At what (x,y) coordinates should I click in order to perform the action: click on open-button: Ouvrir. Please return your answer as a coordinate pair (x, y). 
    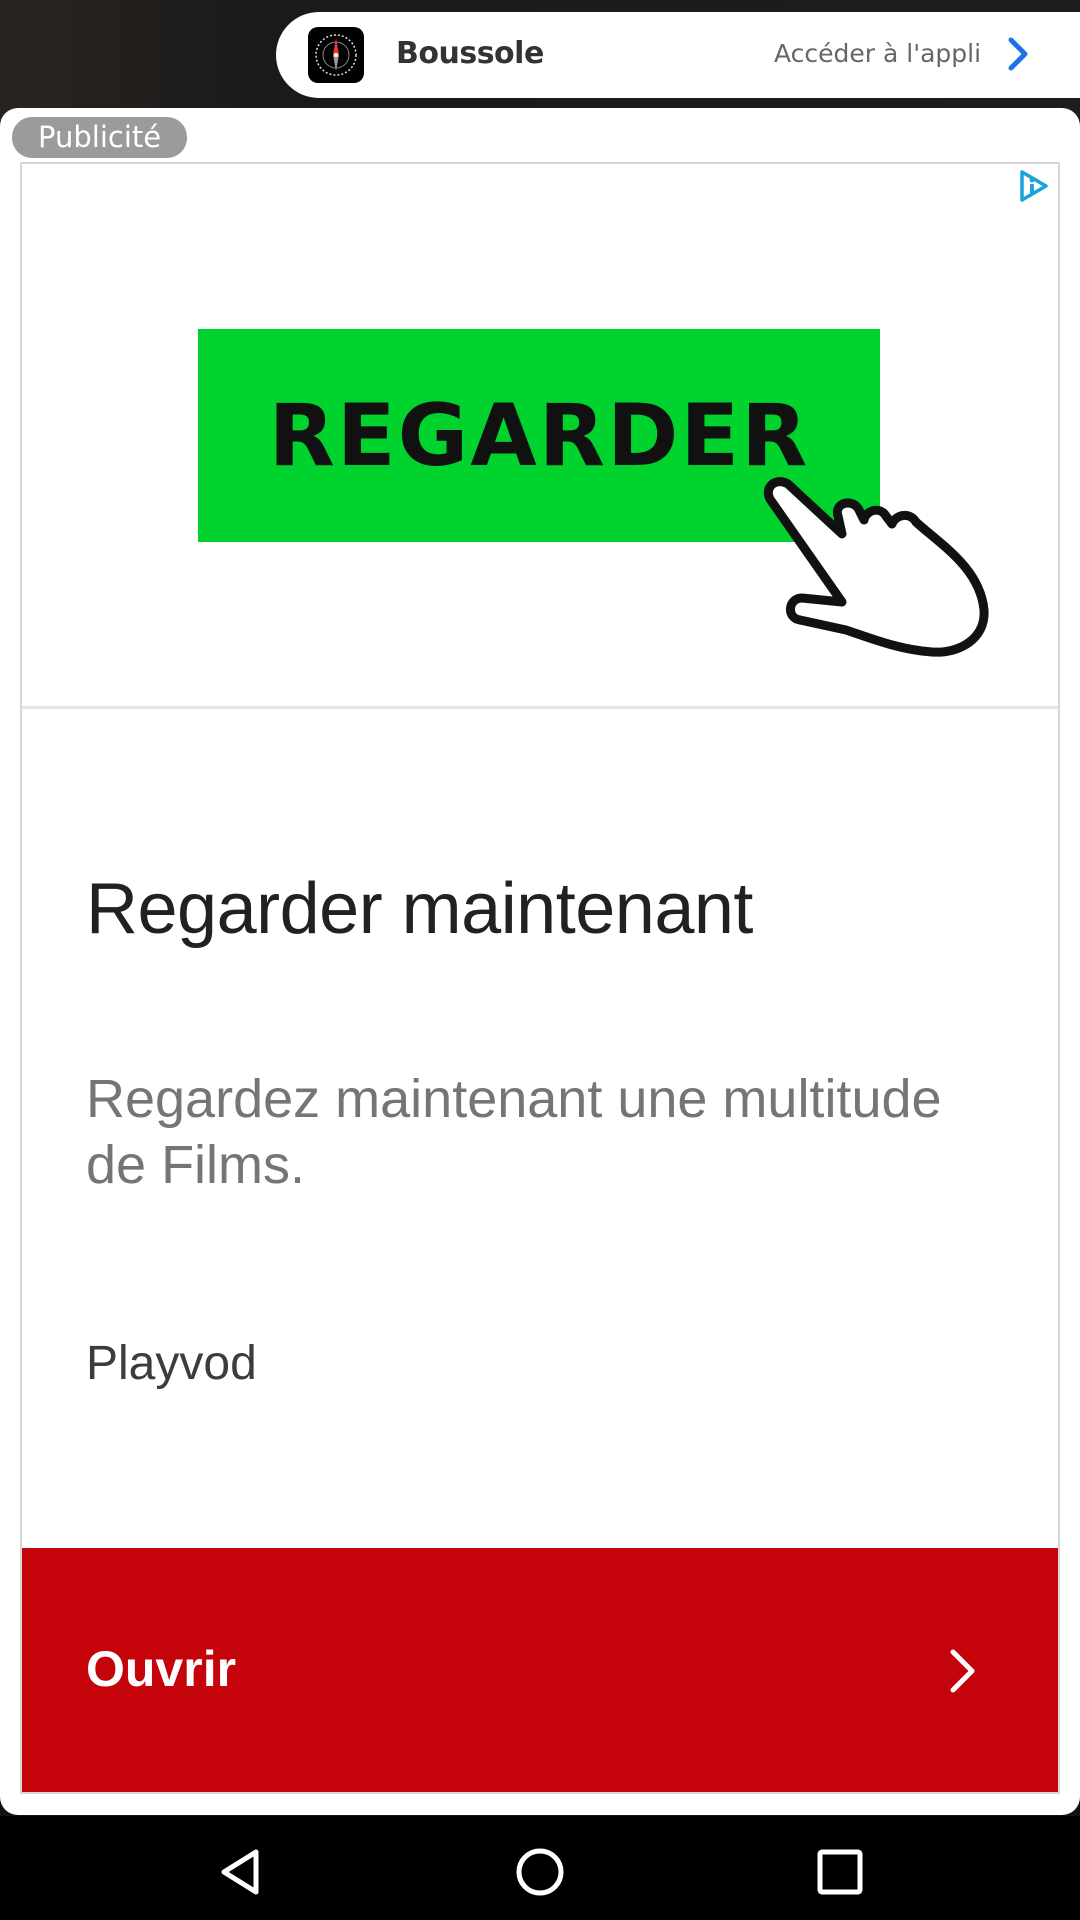
    Looking at the image, I should click on (540, 1670).